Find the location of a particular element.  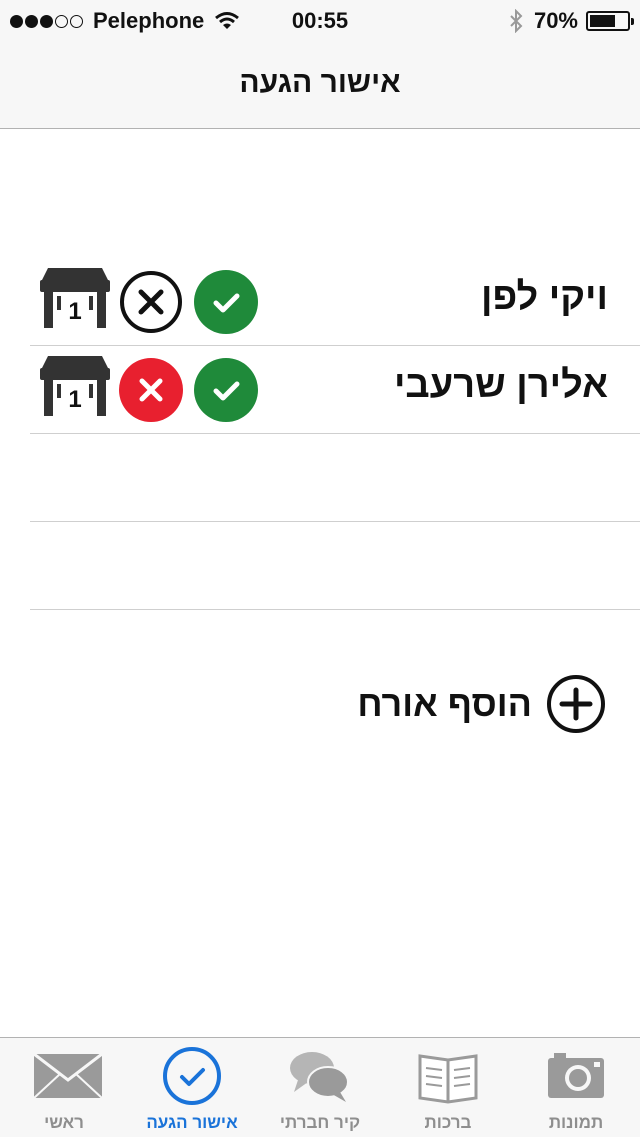

tab-label: תמונות is located at coordinates (576, 1122).